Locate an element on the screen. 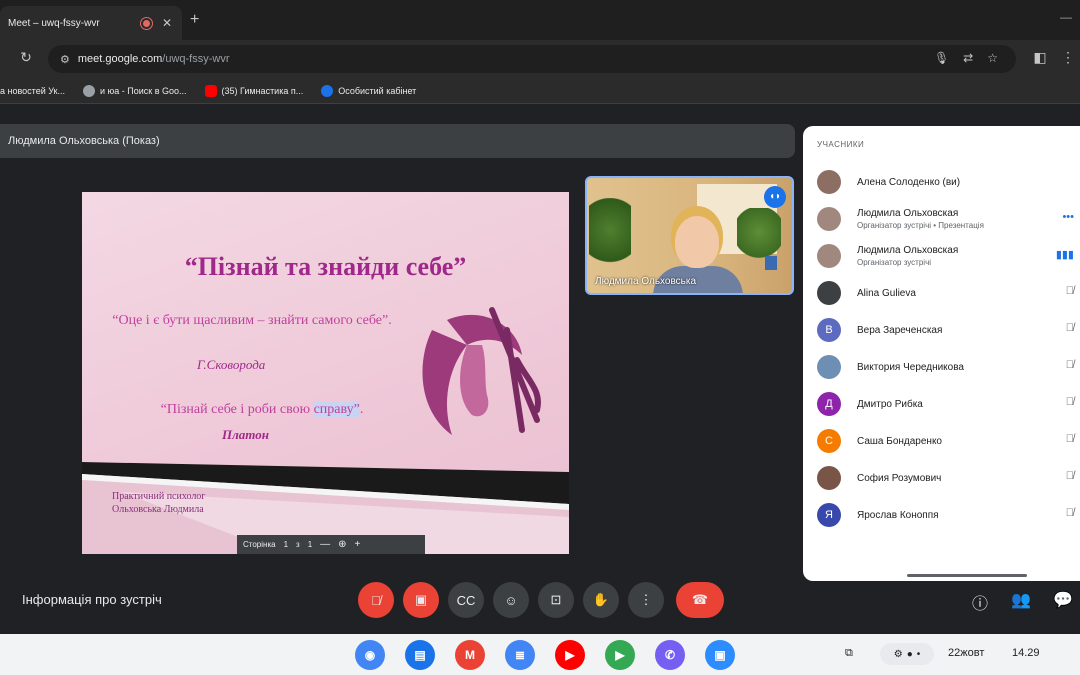  woman-face-illustration is located at coordinates (481, 371).